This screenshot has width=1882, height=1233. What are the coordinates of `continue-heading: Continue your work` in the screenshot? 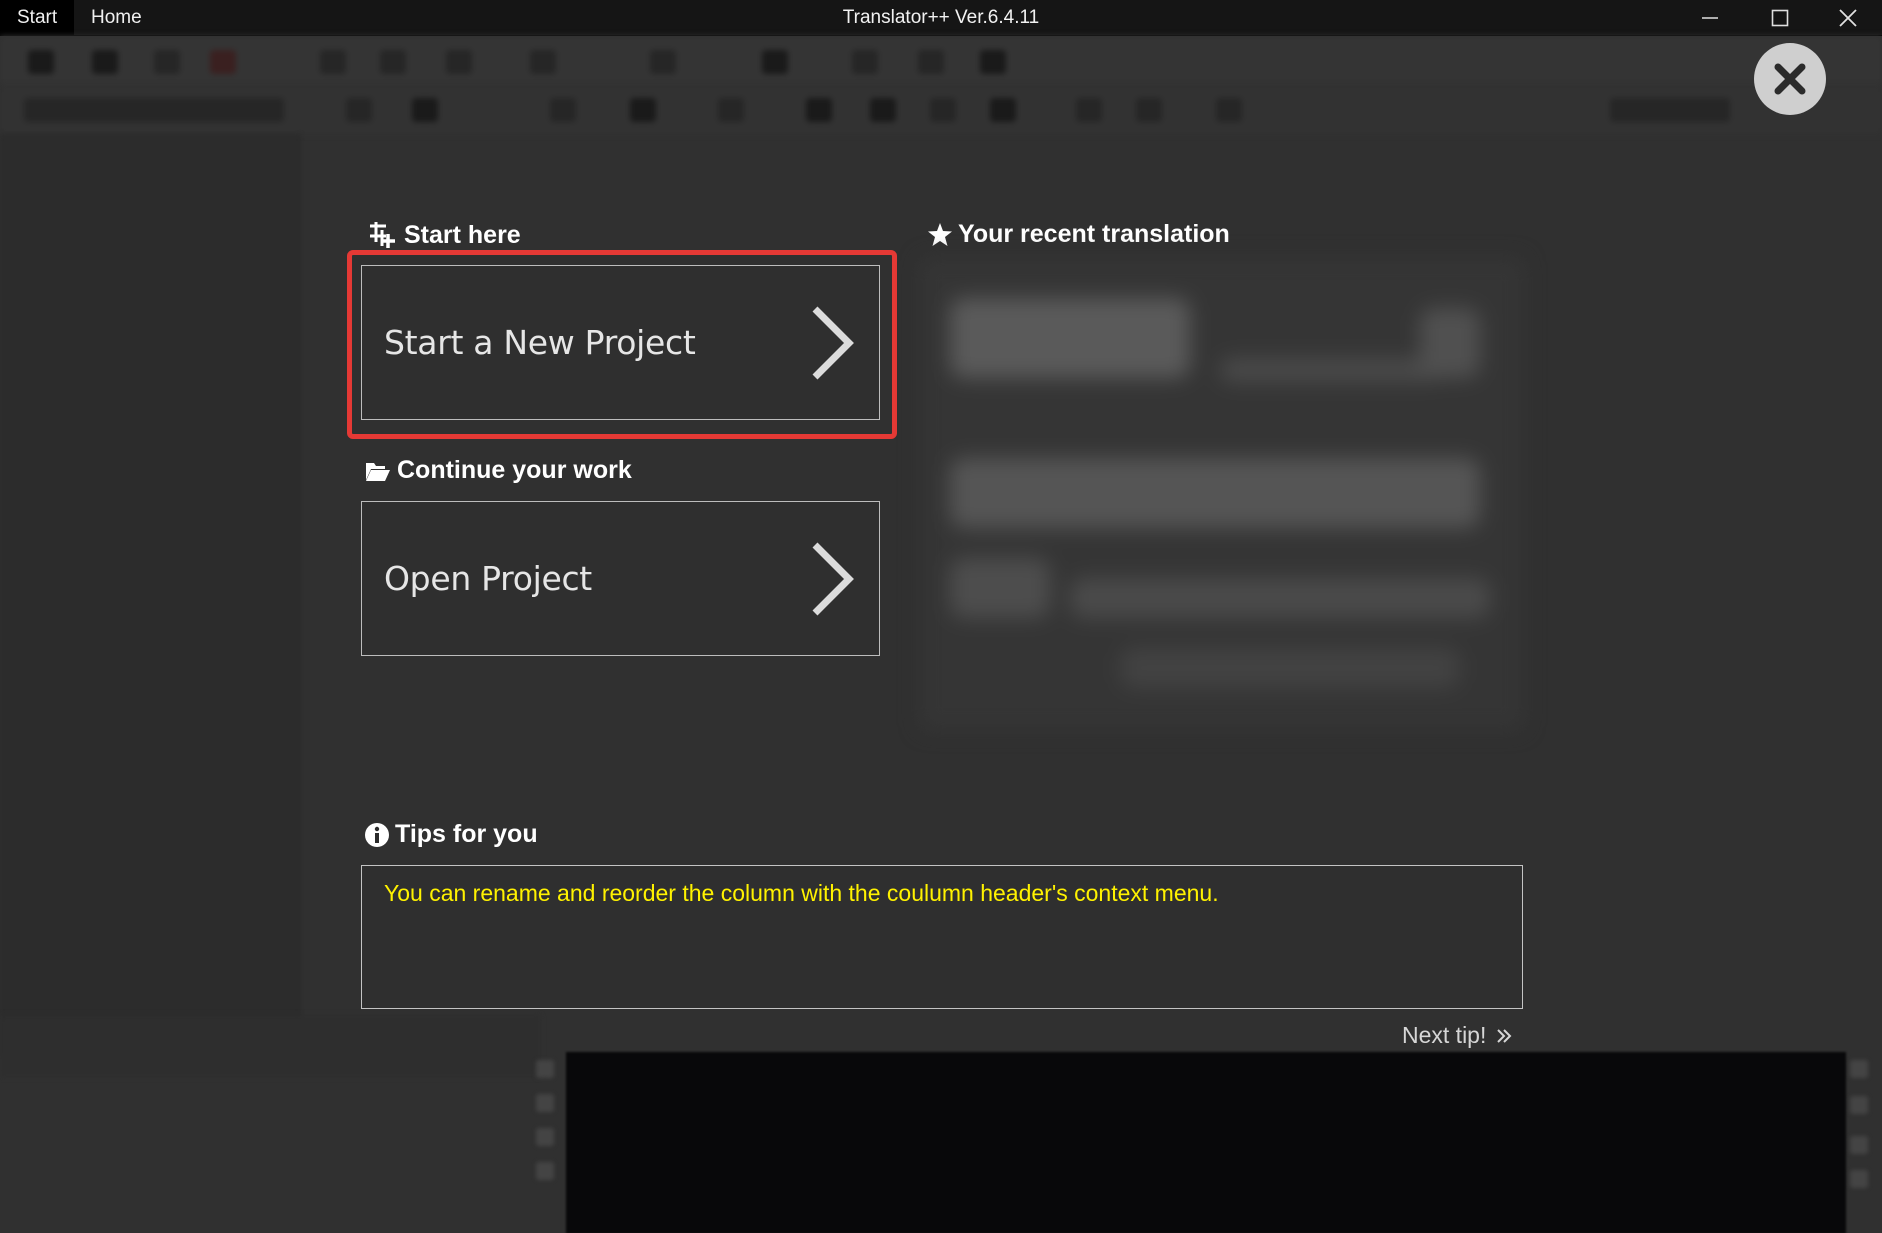 It's located at (498, 470).